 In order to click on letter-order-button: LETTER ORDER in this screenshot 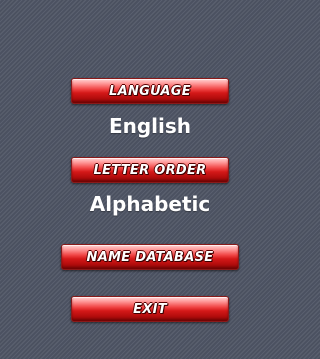, I will do `click(150, 170)`.